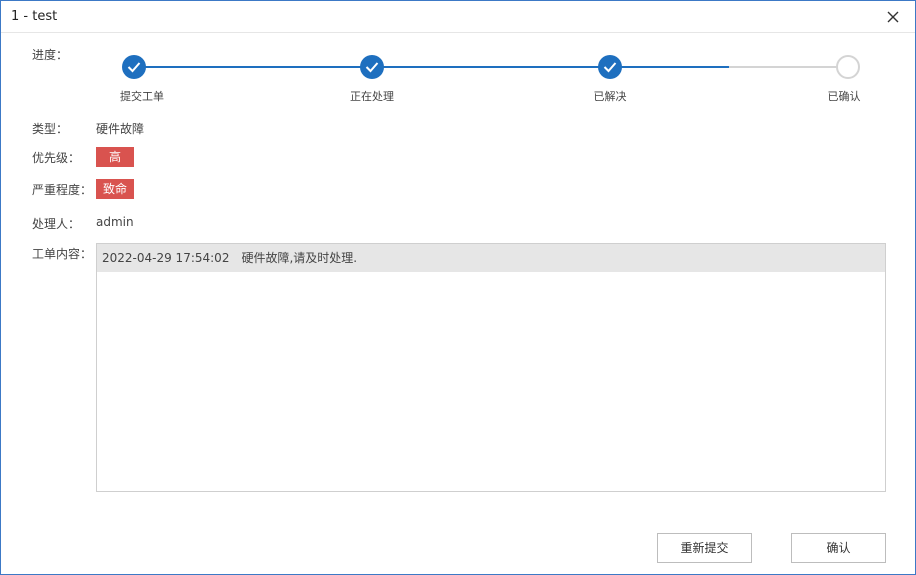 This screenshot has height=575, width=916. I want to click on severity-badge: 致命, so click(115, 189).